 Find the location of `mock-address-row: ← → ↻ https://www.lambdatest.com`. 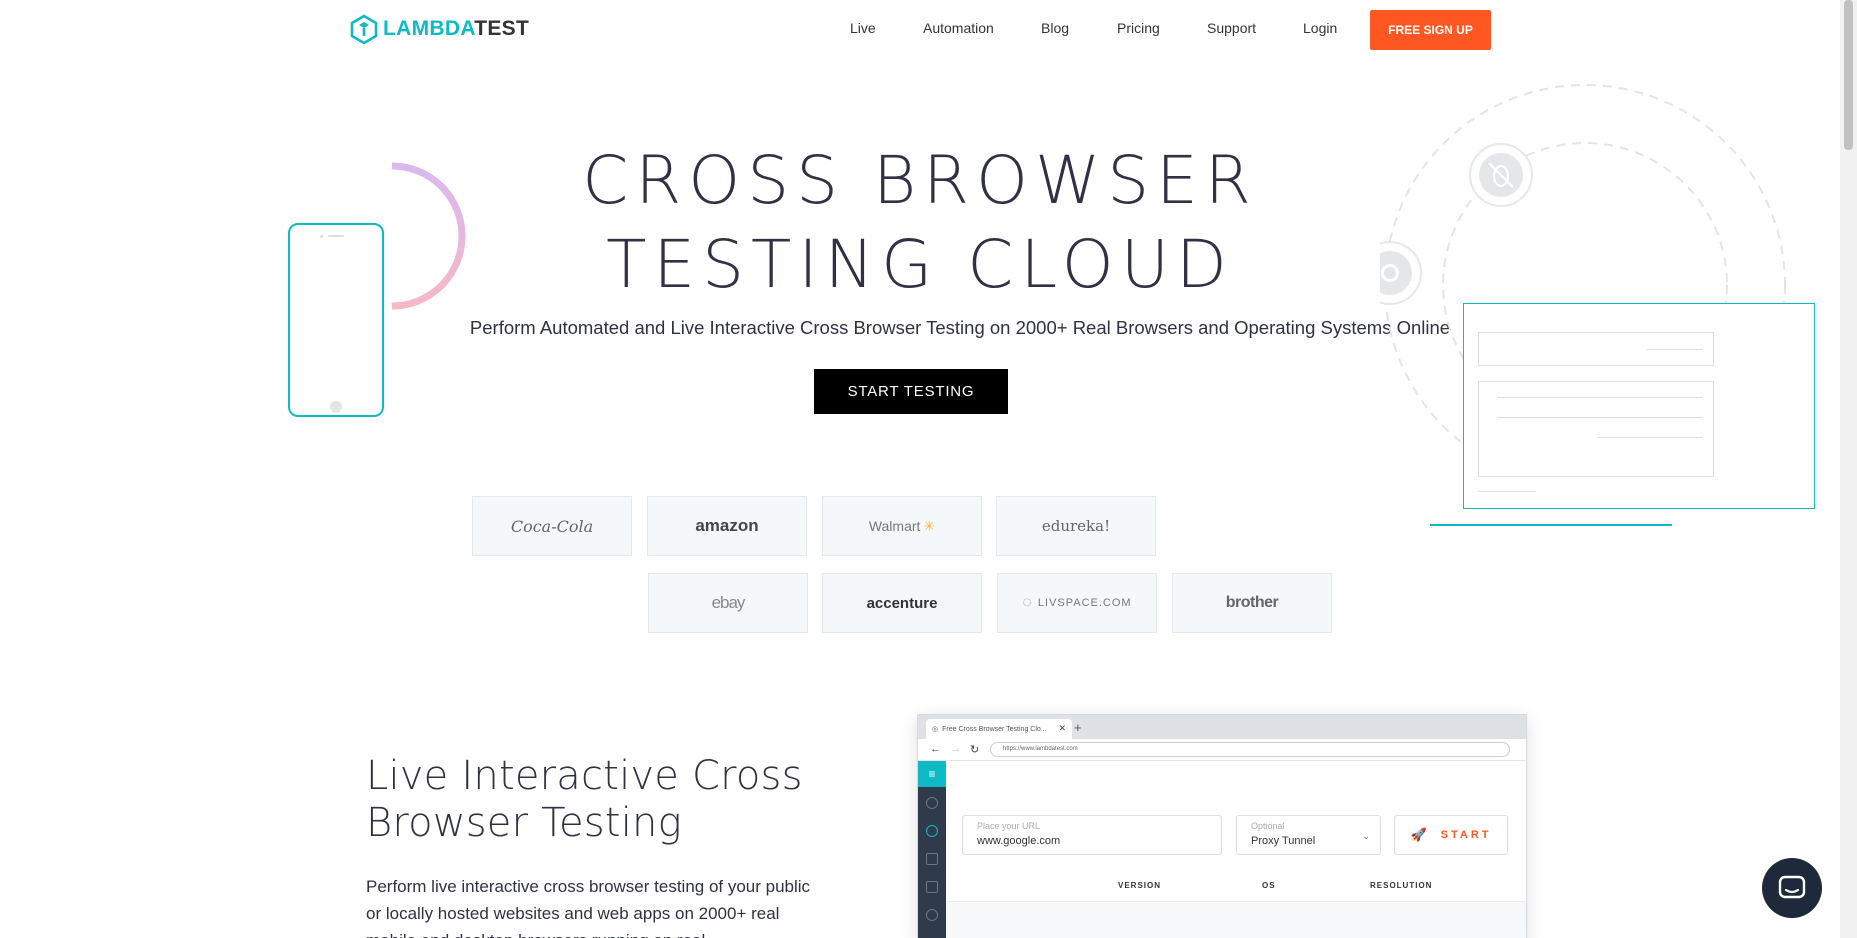

mock-address-row: ← → ↻ https://www.lambdatest.com is located at coordinates (1222, 750).